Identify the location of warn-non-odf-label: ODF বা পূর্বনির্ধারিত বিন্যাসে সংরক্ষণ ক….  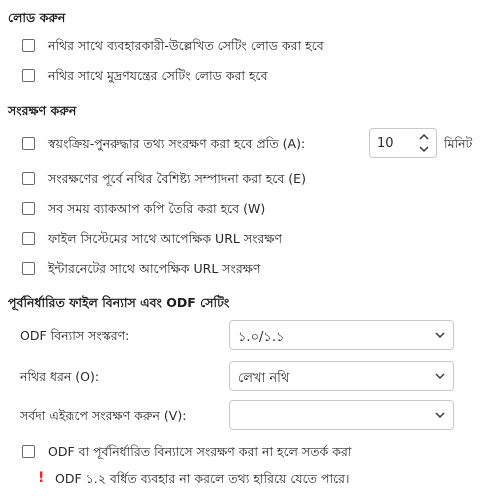
(200, 454).